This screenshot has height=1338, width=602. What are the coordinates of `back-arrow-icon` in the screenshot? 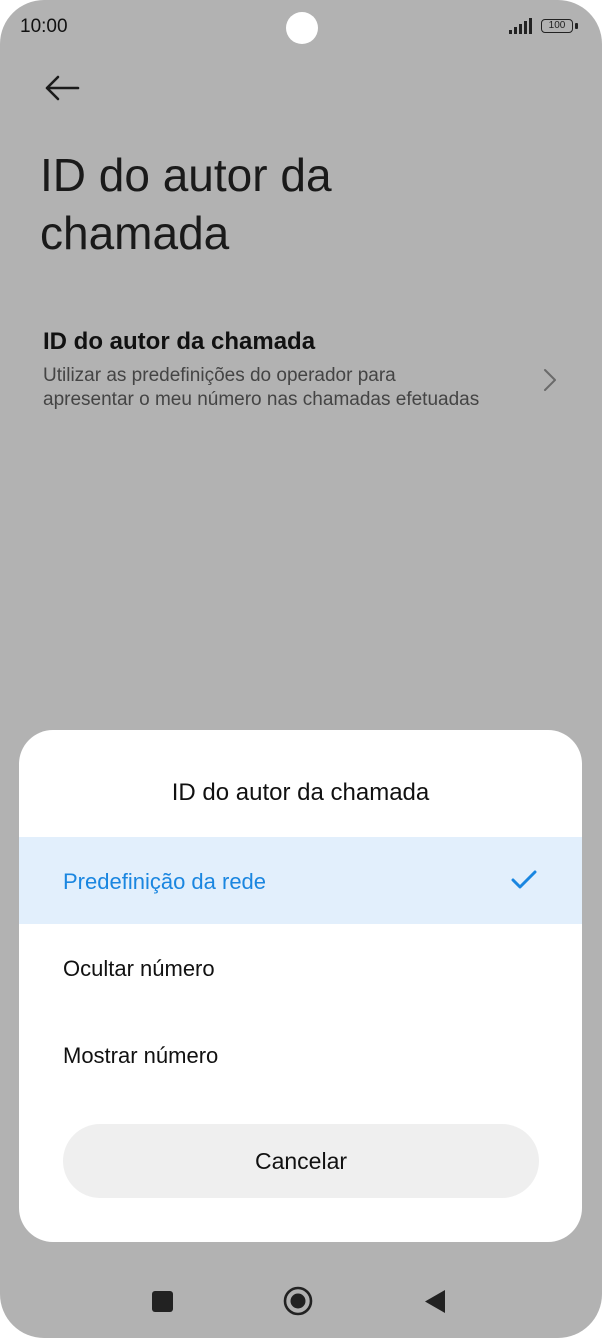 It's located at (62, 88).